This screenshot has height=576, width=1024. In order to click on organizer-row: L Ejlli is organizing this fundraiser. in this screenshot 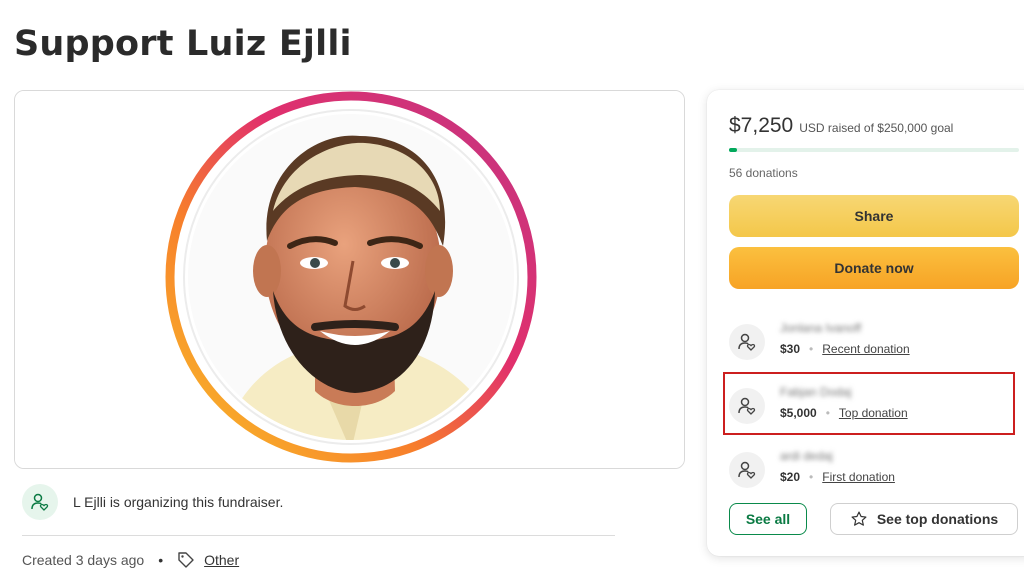, I will do `click(152, 502)`.